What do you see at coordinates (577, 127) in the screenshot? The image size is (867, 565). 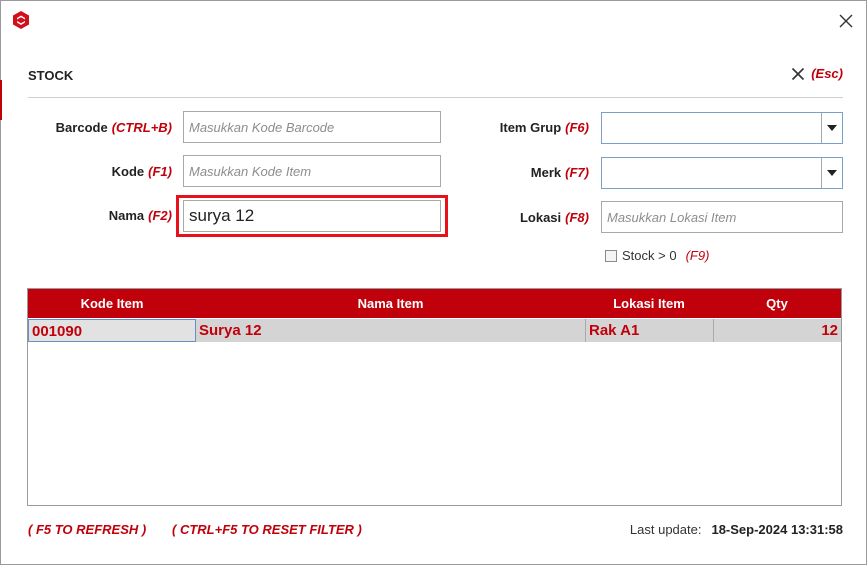 I see `item-grup-shortcut: (F6)` at bounding box center [577, 127].